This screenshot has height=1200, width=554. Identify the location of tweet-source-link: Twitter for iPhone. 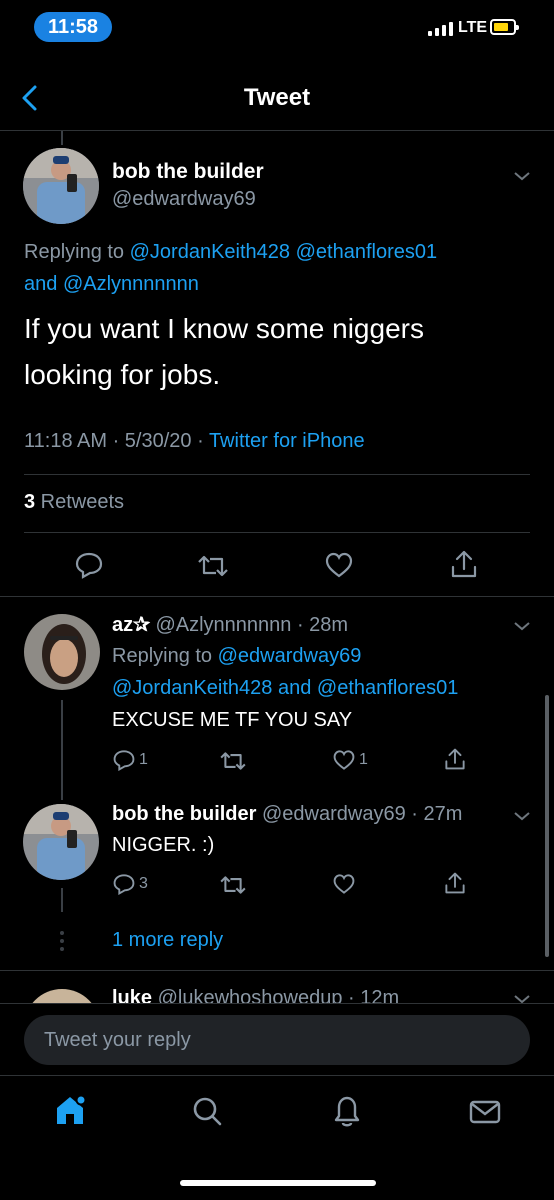
(287, 441).